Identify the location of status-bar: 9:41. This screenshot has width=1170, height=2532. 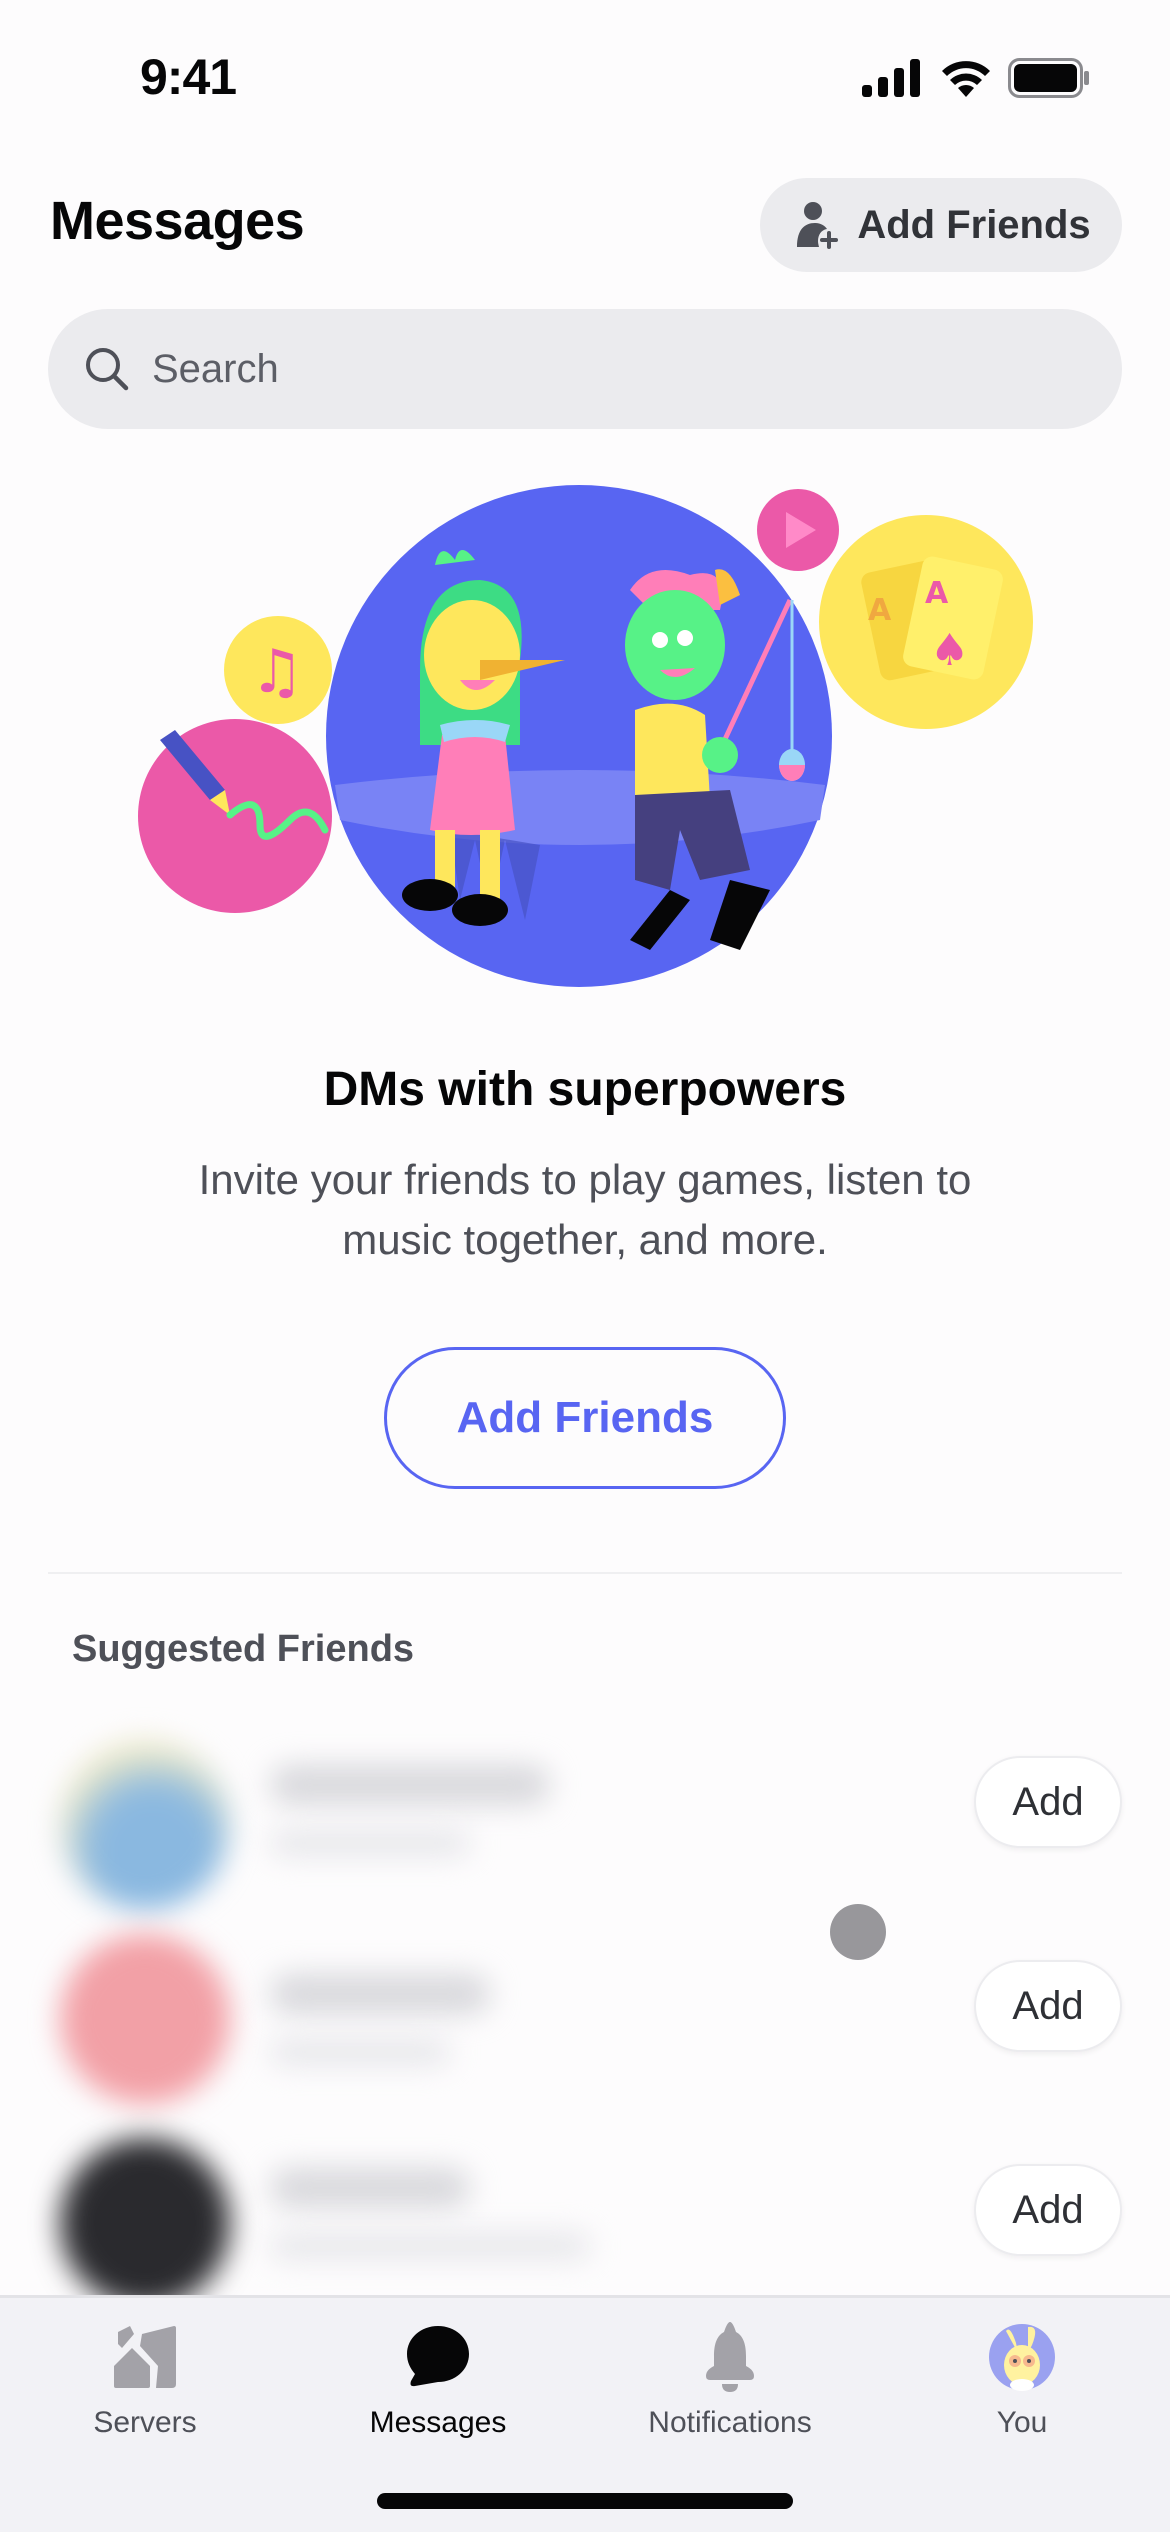
(585, 75).